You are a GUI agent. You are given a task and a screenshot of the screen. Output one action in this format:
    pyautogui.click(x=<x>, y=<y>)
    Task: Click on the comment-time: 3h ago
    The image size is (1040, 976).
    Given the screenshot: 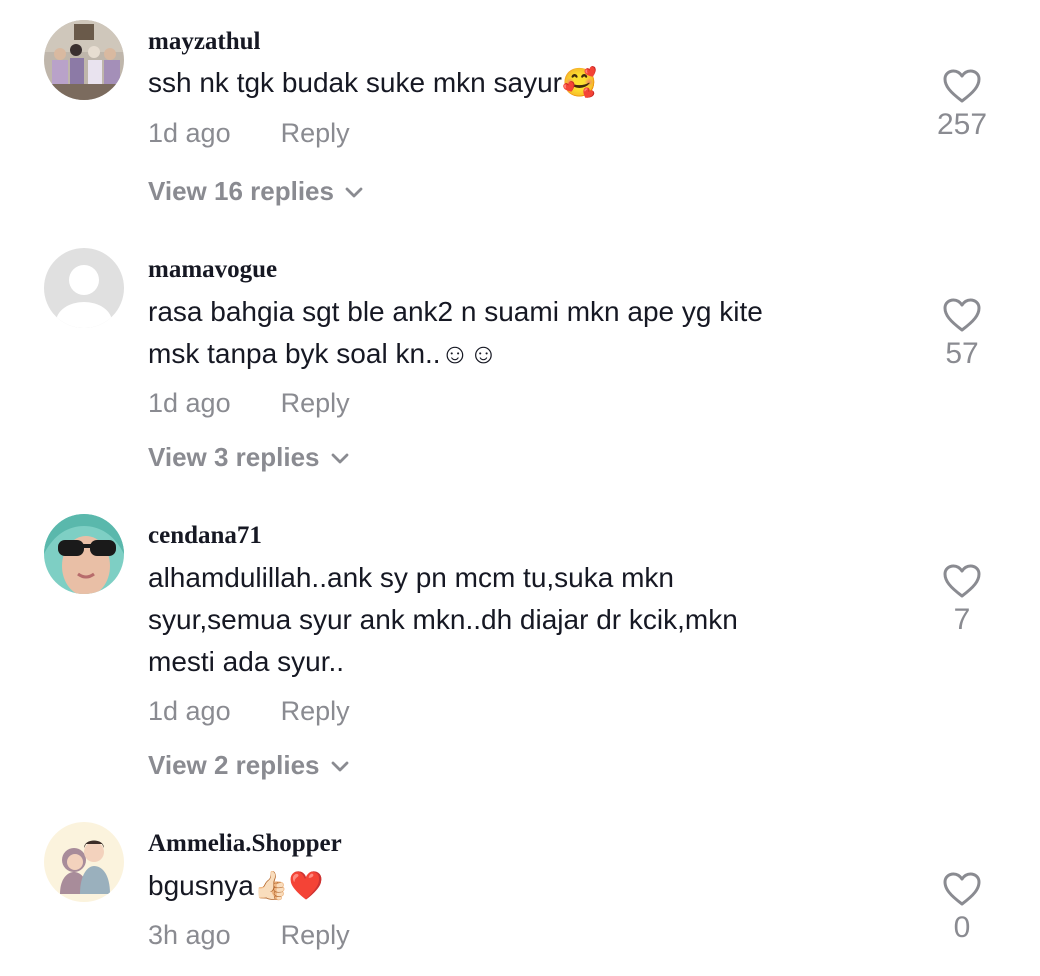 What is the action you would take?
    pyautogui.click(x=189, y=935)
    